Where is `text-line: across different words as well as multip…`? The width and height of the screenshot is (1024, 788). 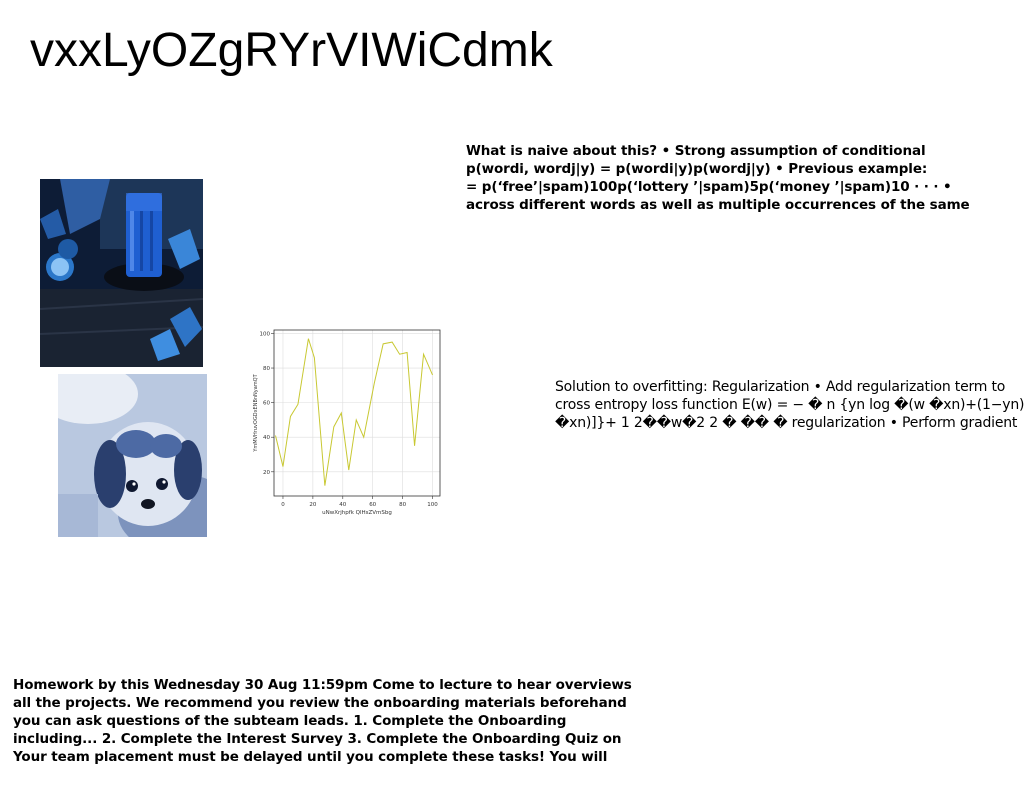 text-line: across different words as well as multip… is located at coordinates (718, 205).